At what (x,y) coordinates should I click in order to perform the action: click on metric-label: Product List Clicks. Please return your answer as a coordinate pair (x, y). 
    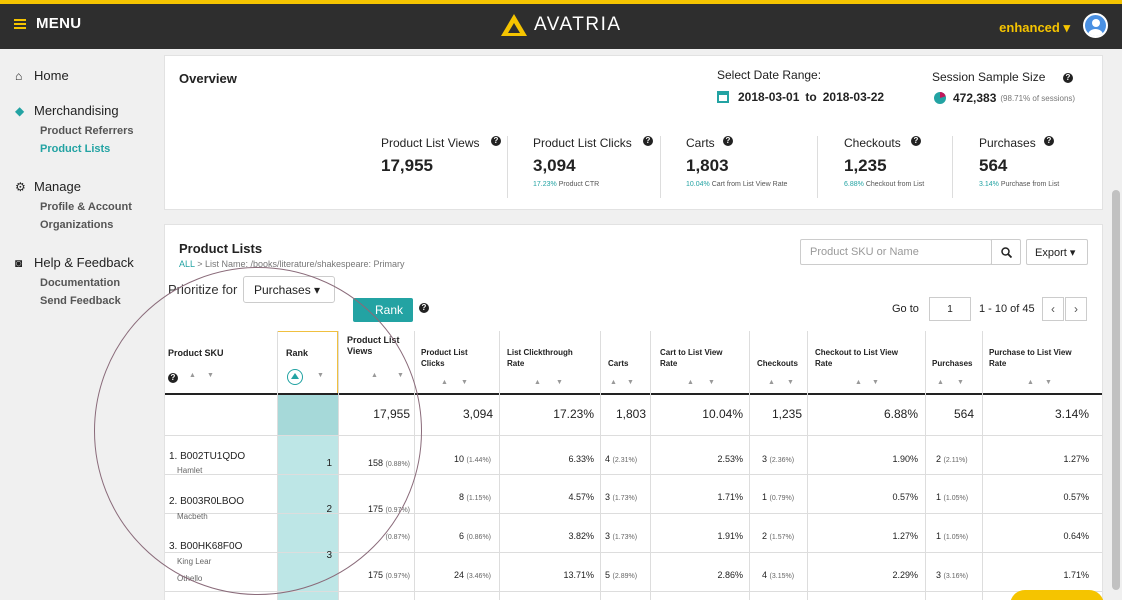
    Looking at the image, I should click on (582, 143).